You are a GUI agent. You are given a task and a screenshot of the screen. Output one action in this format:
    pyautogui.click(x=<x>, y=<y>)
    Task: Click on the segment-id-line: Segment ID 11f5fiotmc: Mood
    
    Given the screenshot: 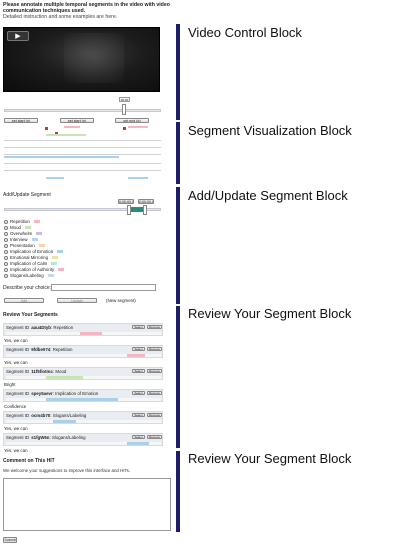 What is the action you would take?
    pyautogui.click(x=36, y=371)
    